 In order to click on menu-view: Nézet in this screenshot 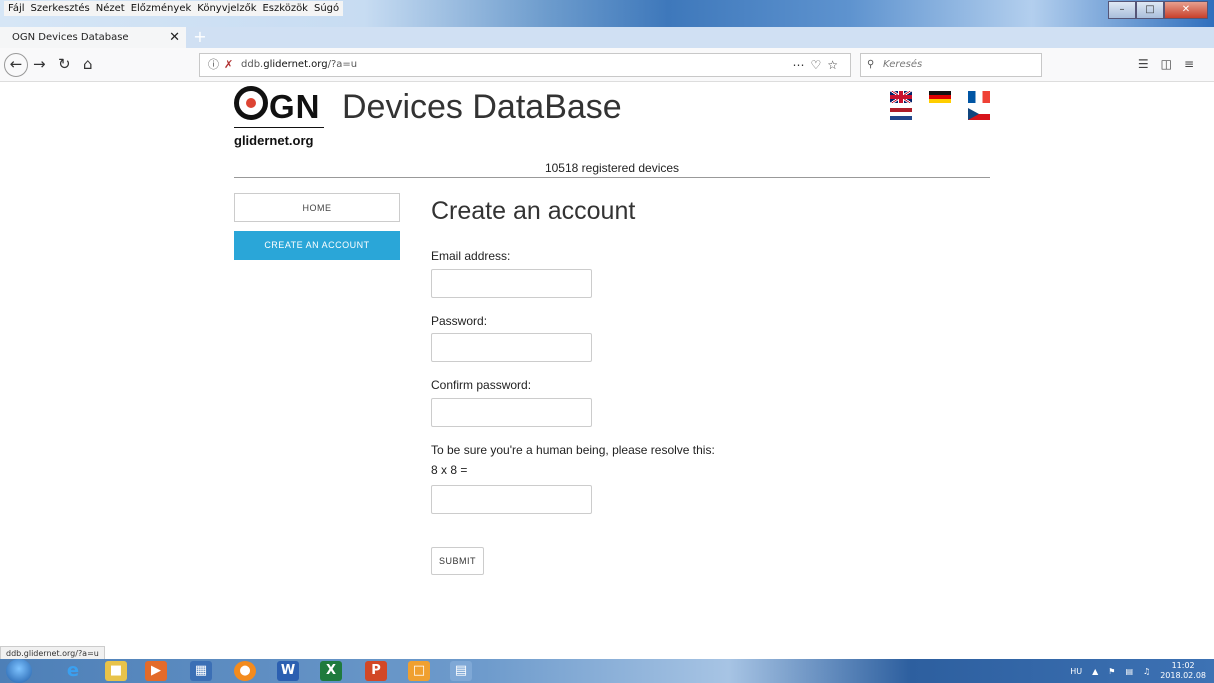, I will do `click(110, 8)`.